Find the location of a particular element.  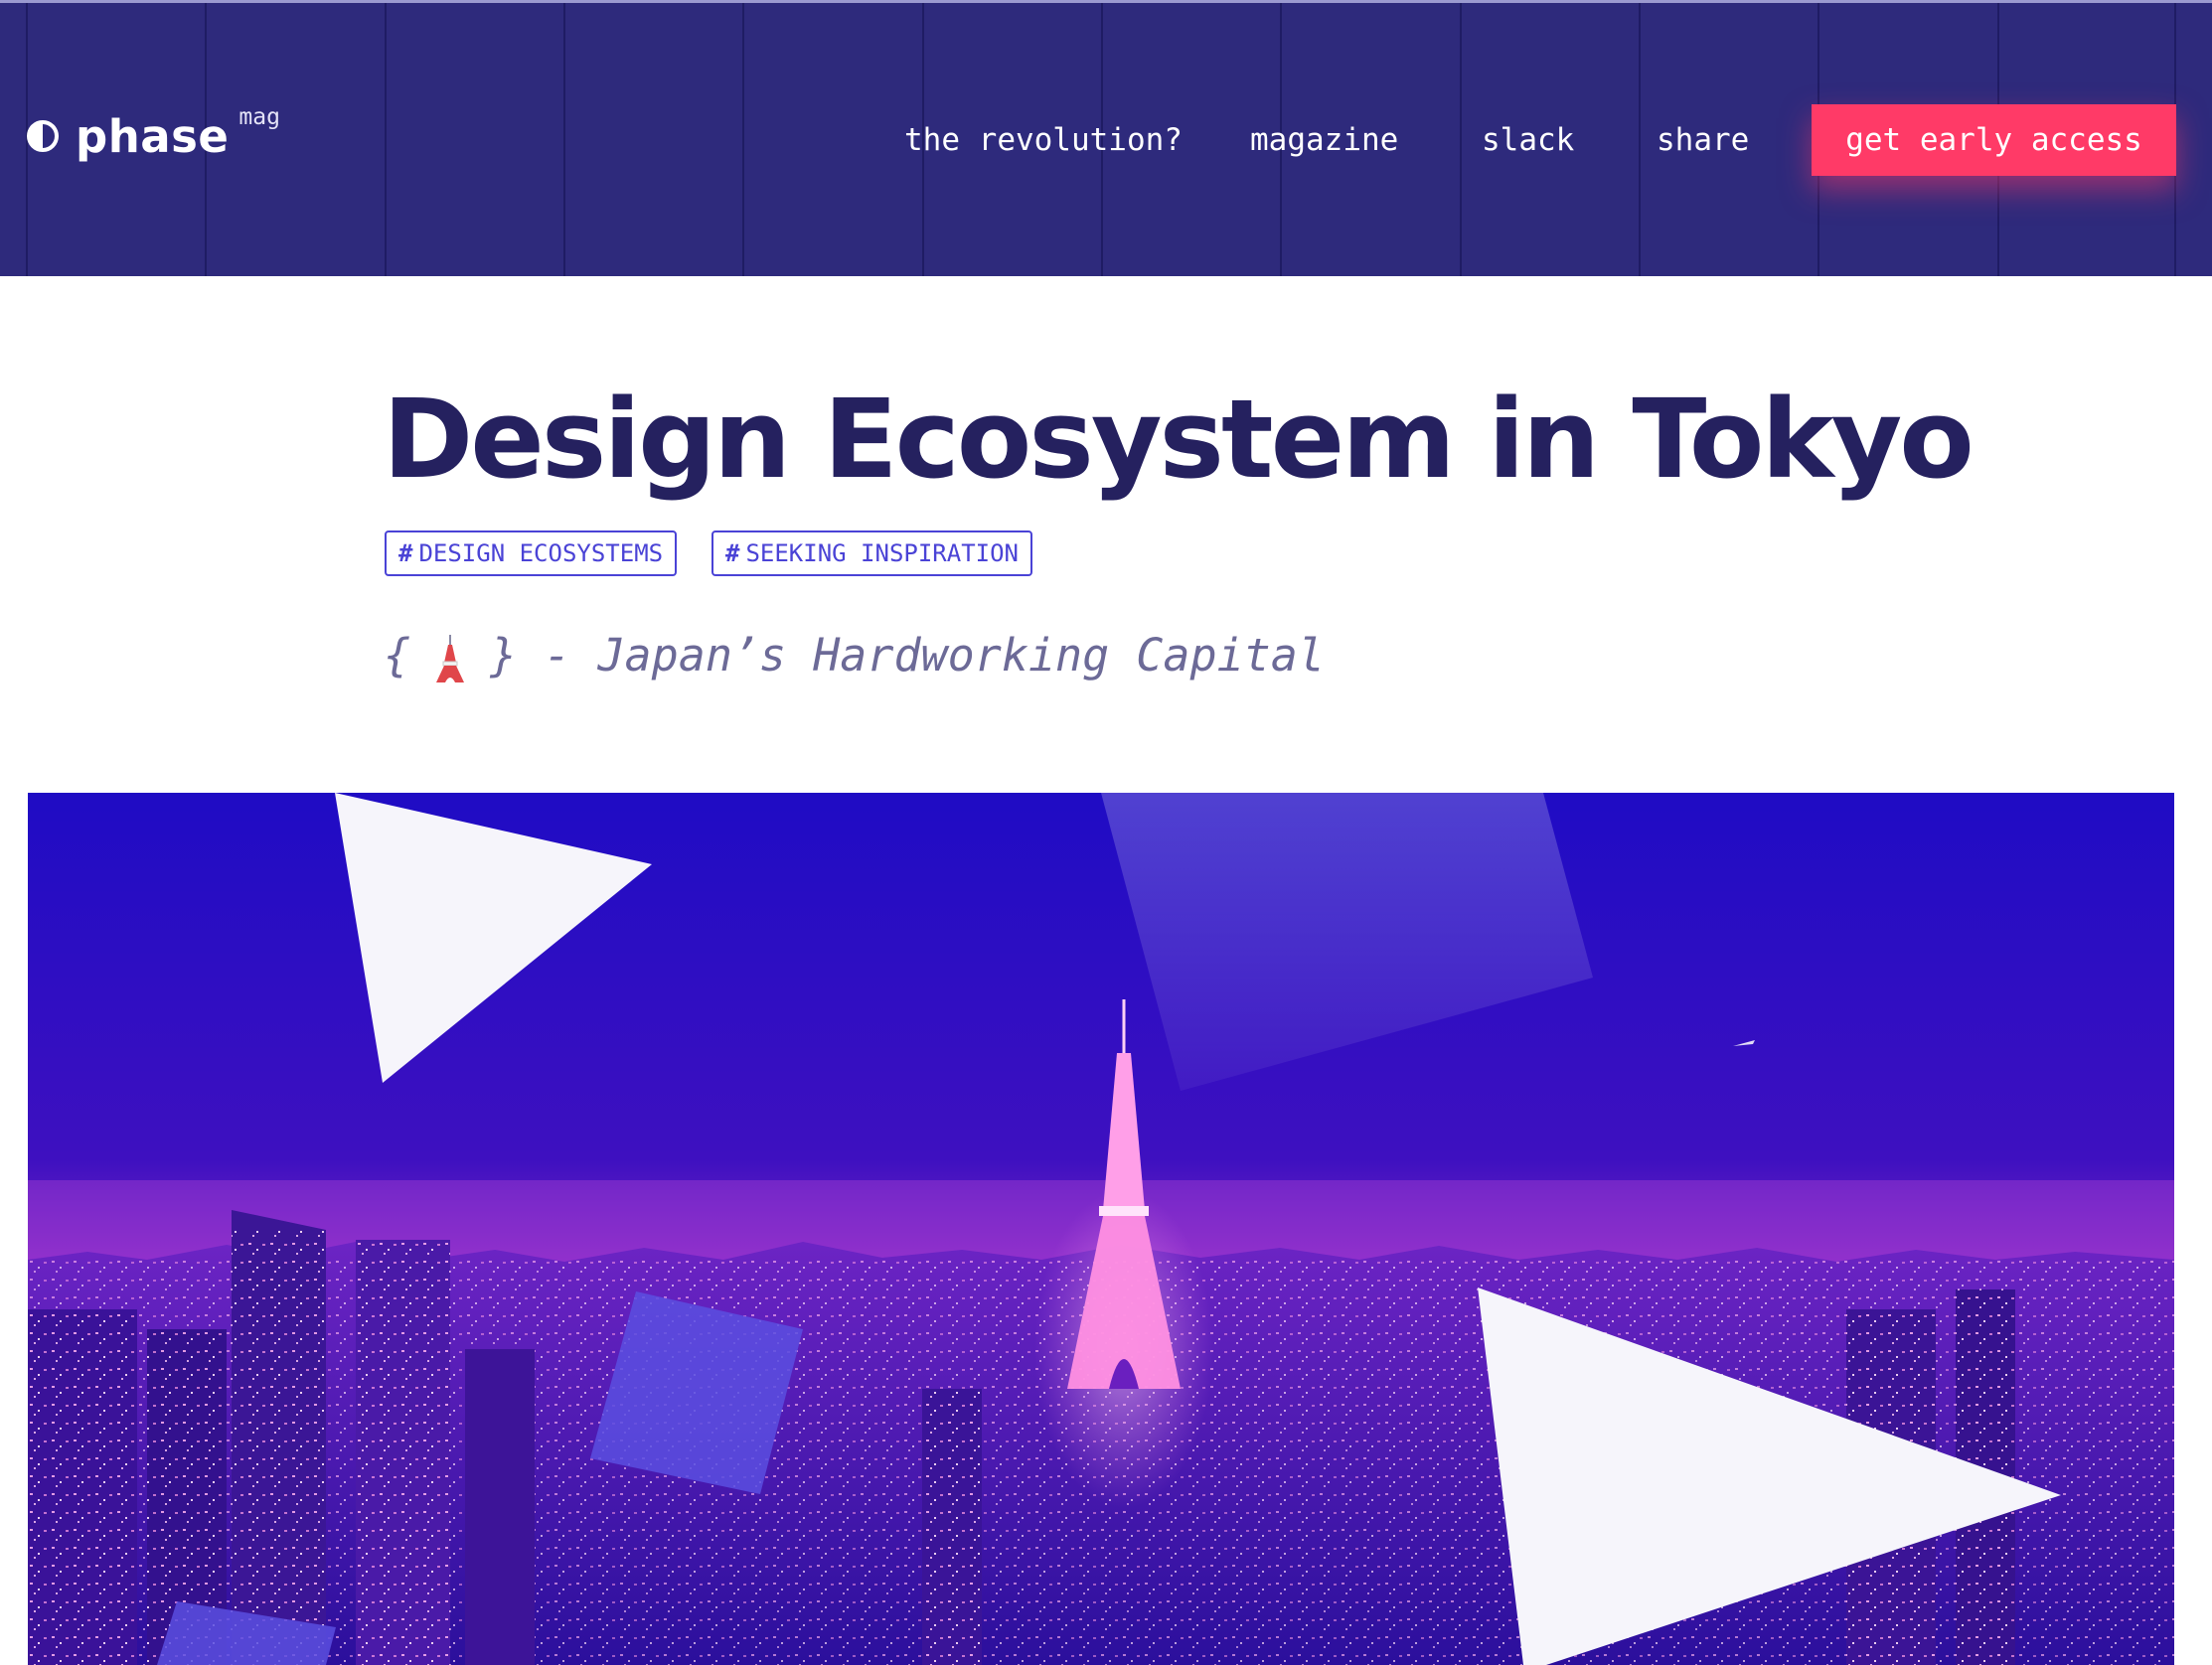

subtitle-open-brace: { is located at coordinates (398, 655).